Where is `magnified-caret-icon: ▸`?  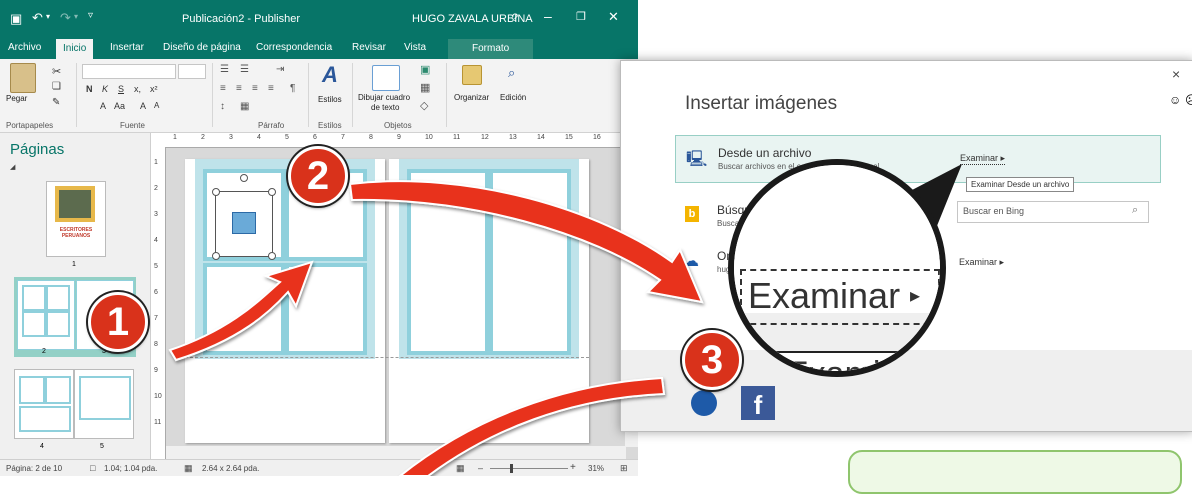 magnified-caret-icon: ▸ is located at coordinates (915, 296).